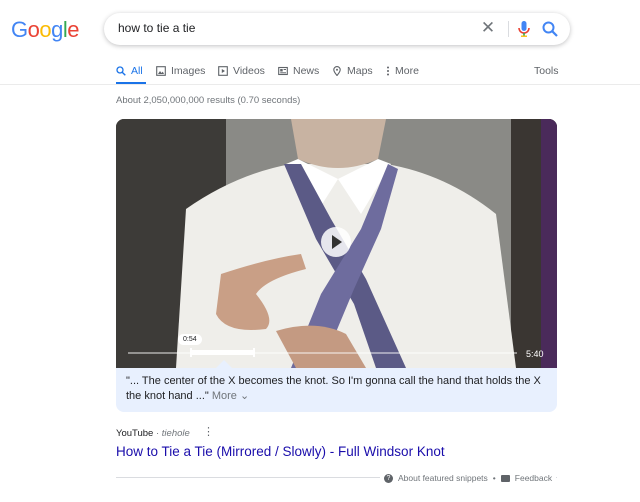 The image size is (640, 502). What do you see at coordinates (135, 433) in the screenshot?
I see `result-site: YouTube` at bounding box center [135, 433].